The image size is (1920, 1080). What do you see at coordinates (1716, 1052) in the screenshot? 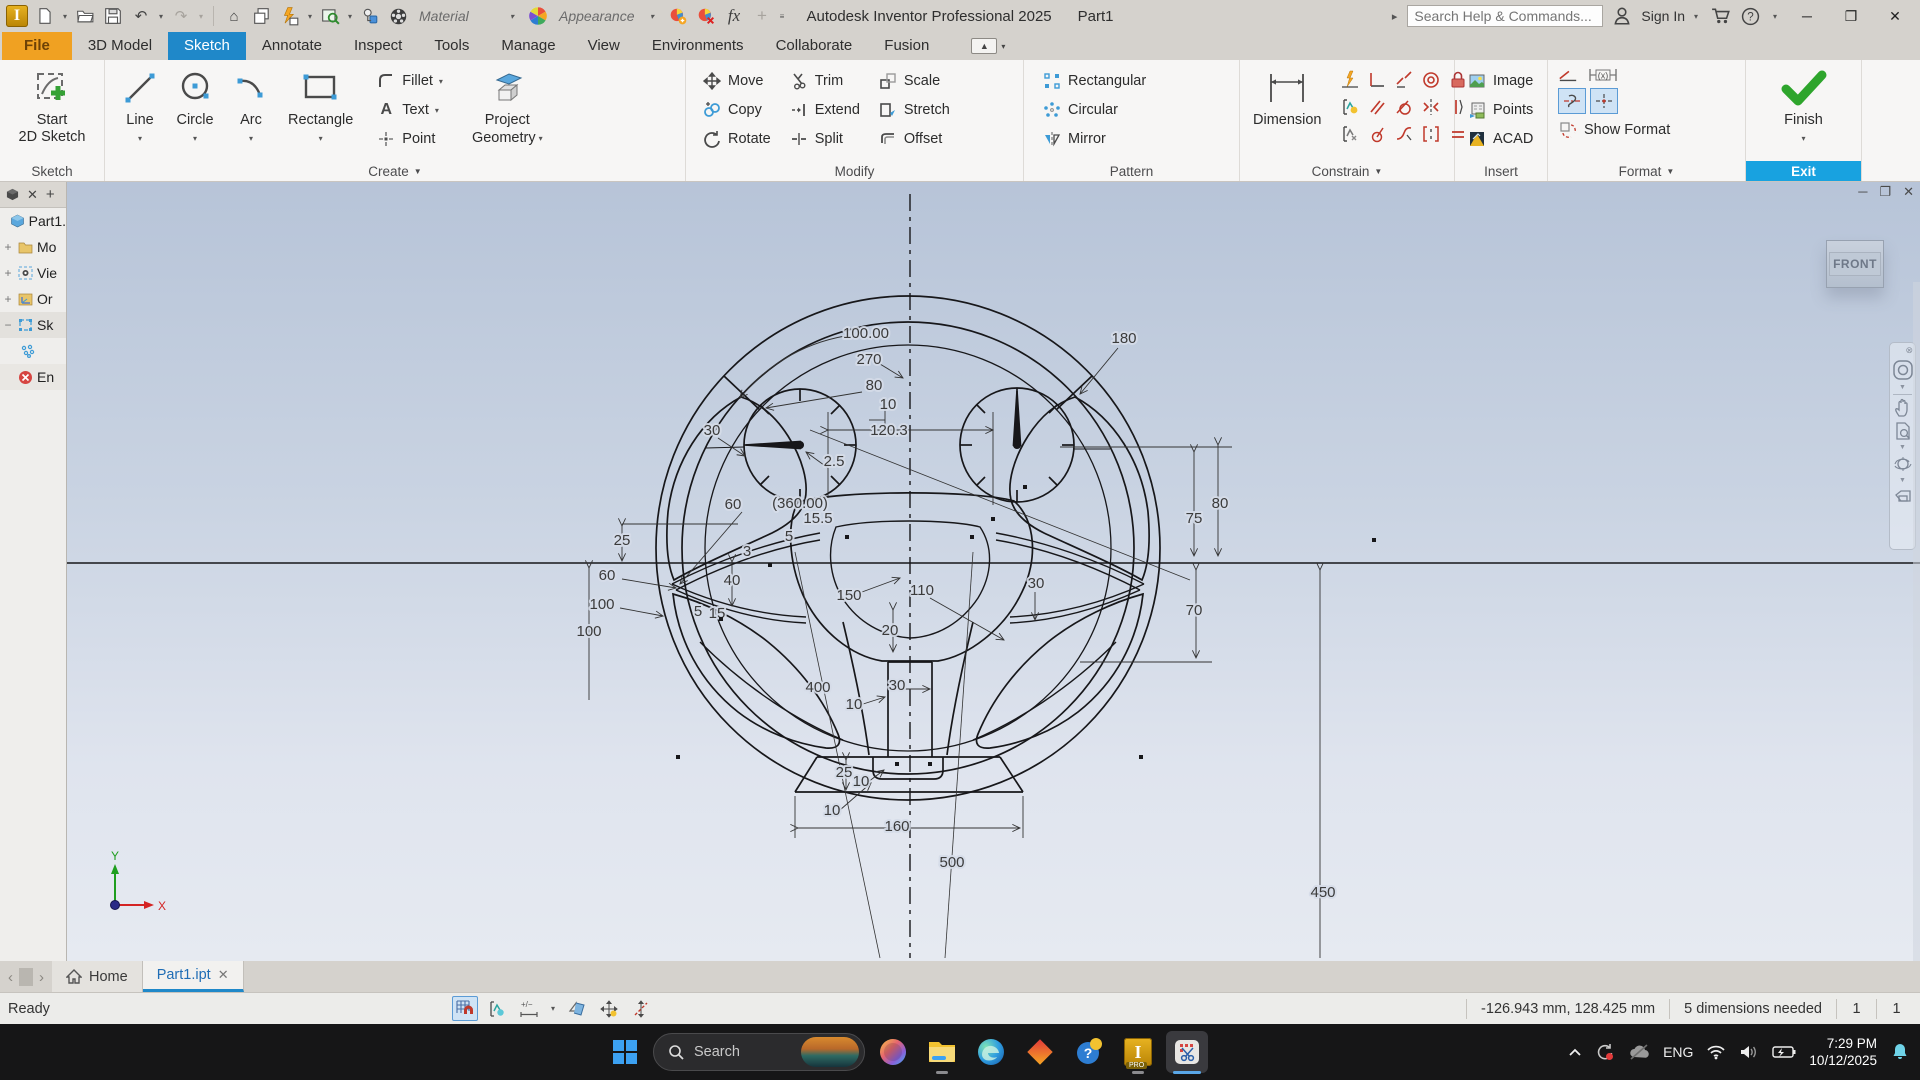
I see `wifi-icon` at bounding box center [1716, 1052].